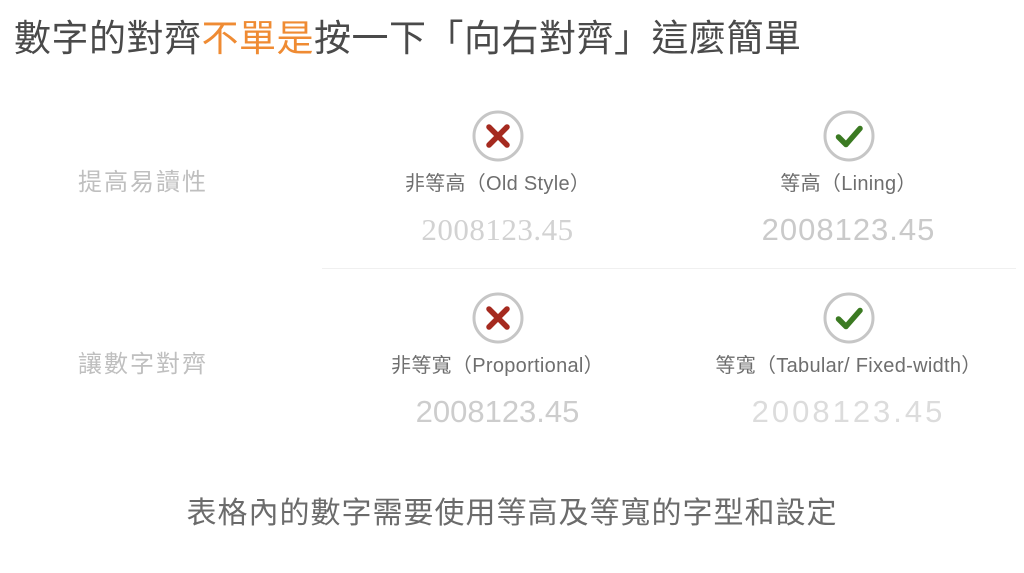 The height and width of the screenshot is (573, 1024). I want to click on cell-good: 等高（Lining） 2008123.45, so click(848, 179).